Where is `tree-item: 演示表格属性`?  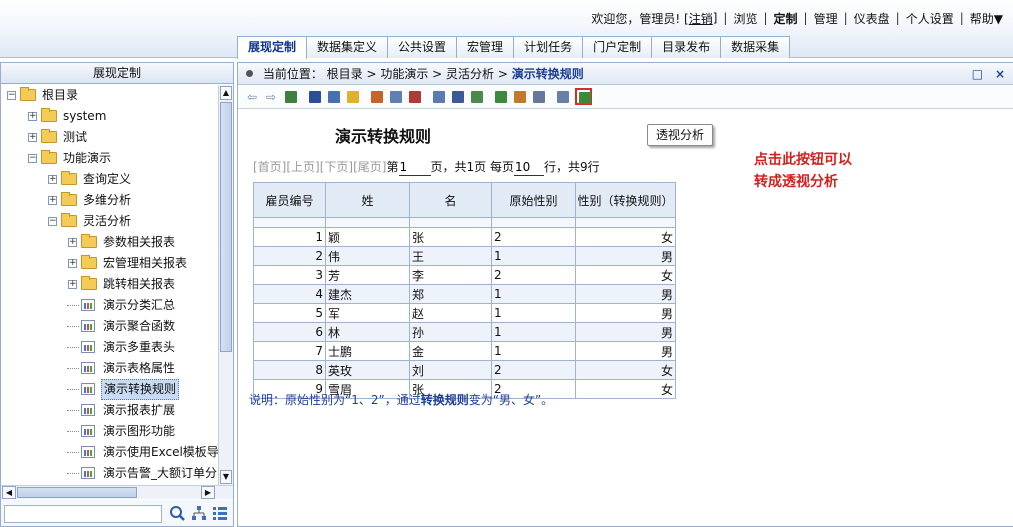 tree-item: 演示表格属性 is located at coordinates (109, 368).